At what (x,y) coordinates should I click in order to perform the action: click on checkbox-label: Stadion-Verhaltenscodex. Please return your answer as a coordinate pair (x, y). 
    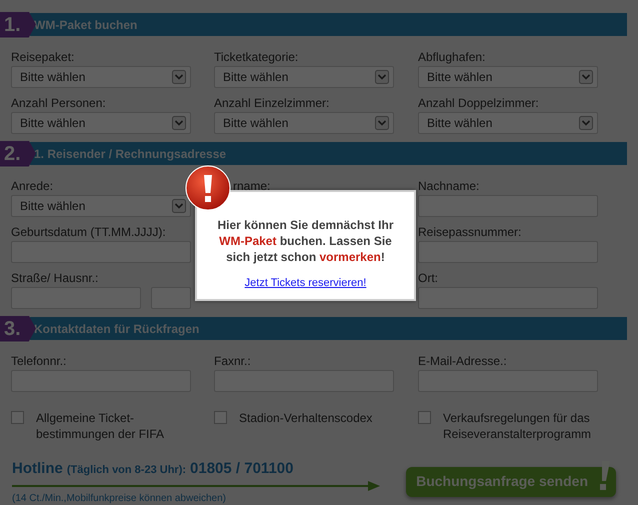
    Looking at the image, I should click on (306, 418).